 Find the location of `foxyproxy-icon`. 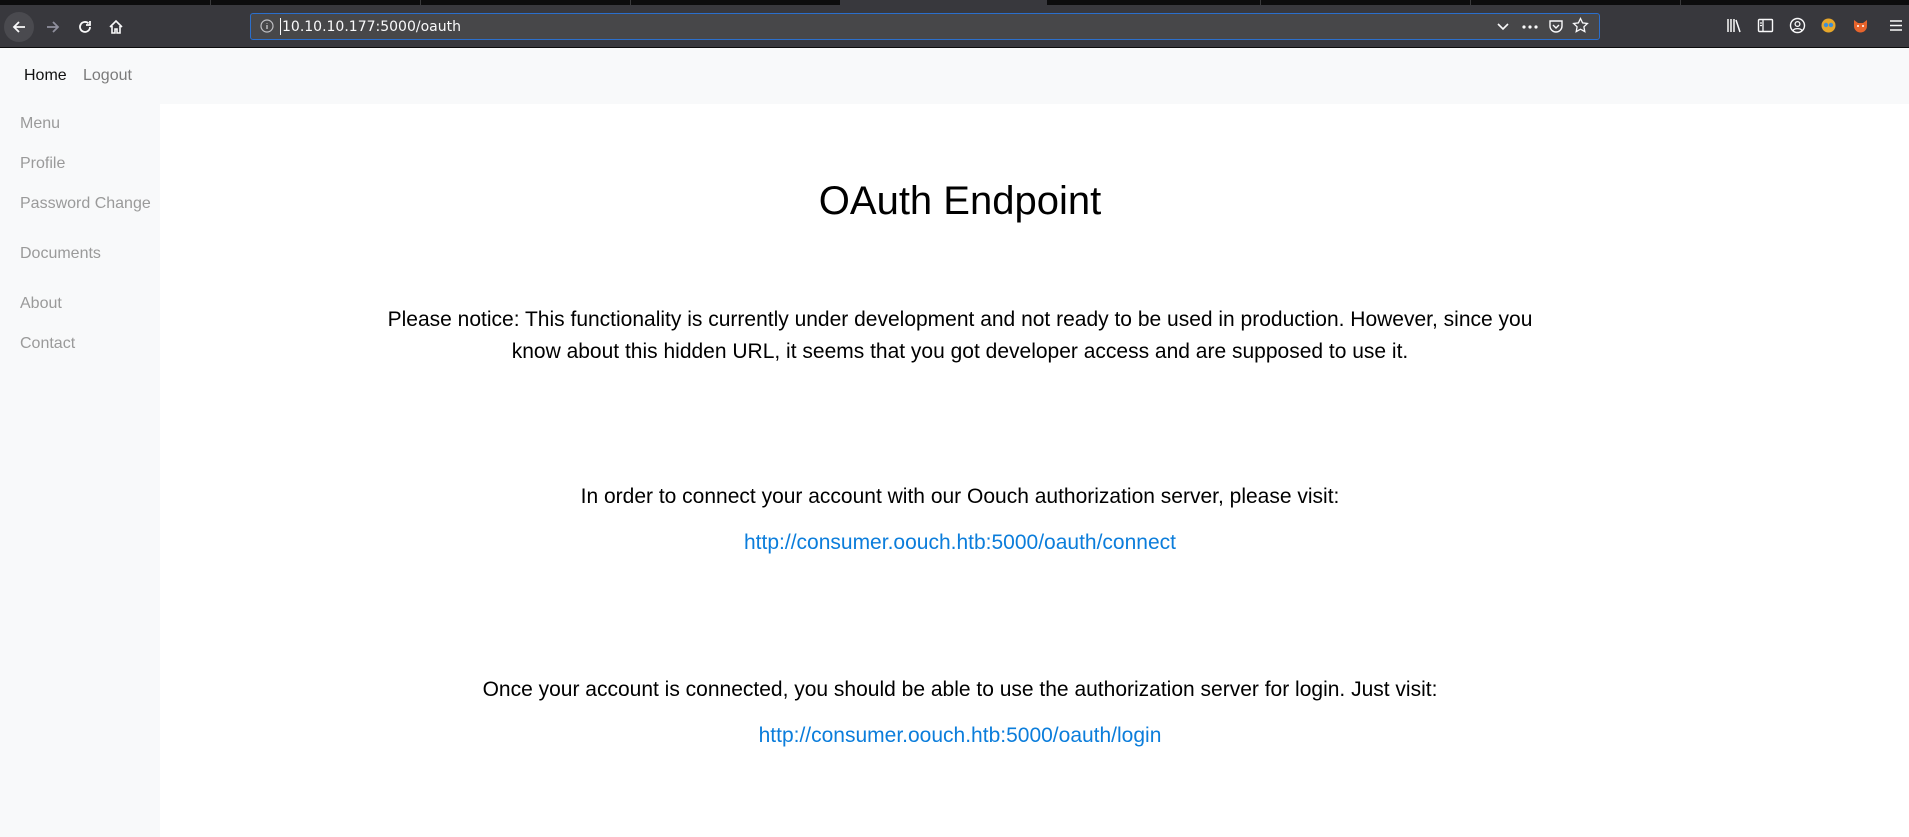

foxyproxy-icon is located at coordinates (1860, 25).